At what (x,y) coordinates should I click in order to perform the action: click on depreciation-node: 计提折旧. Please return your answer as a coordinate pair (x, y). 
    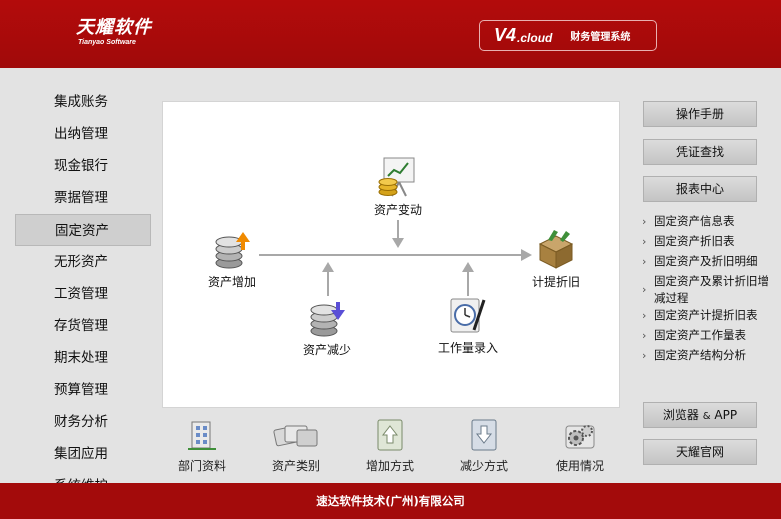
    Looking at the image, I should click on (556, 259).